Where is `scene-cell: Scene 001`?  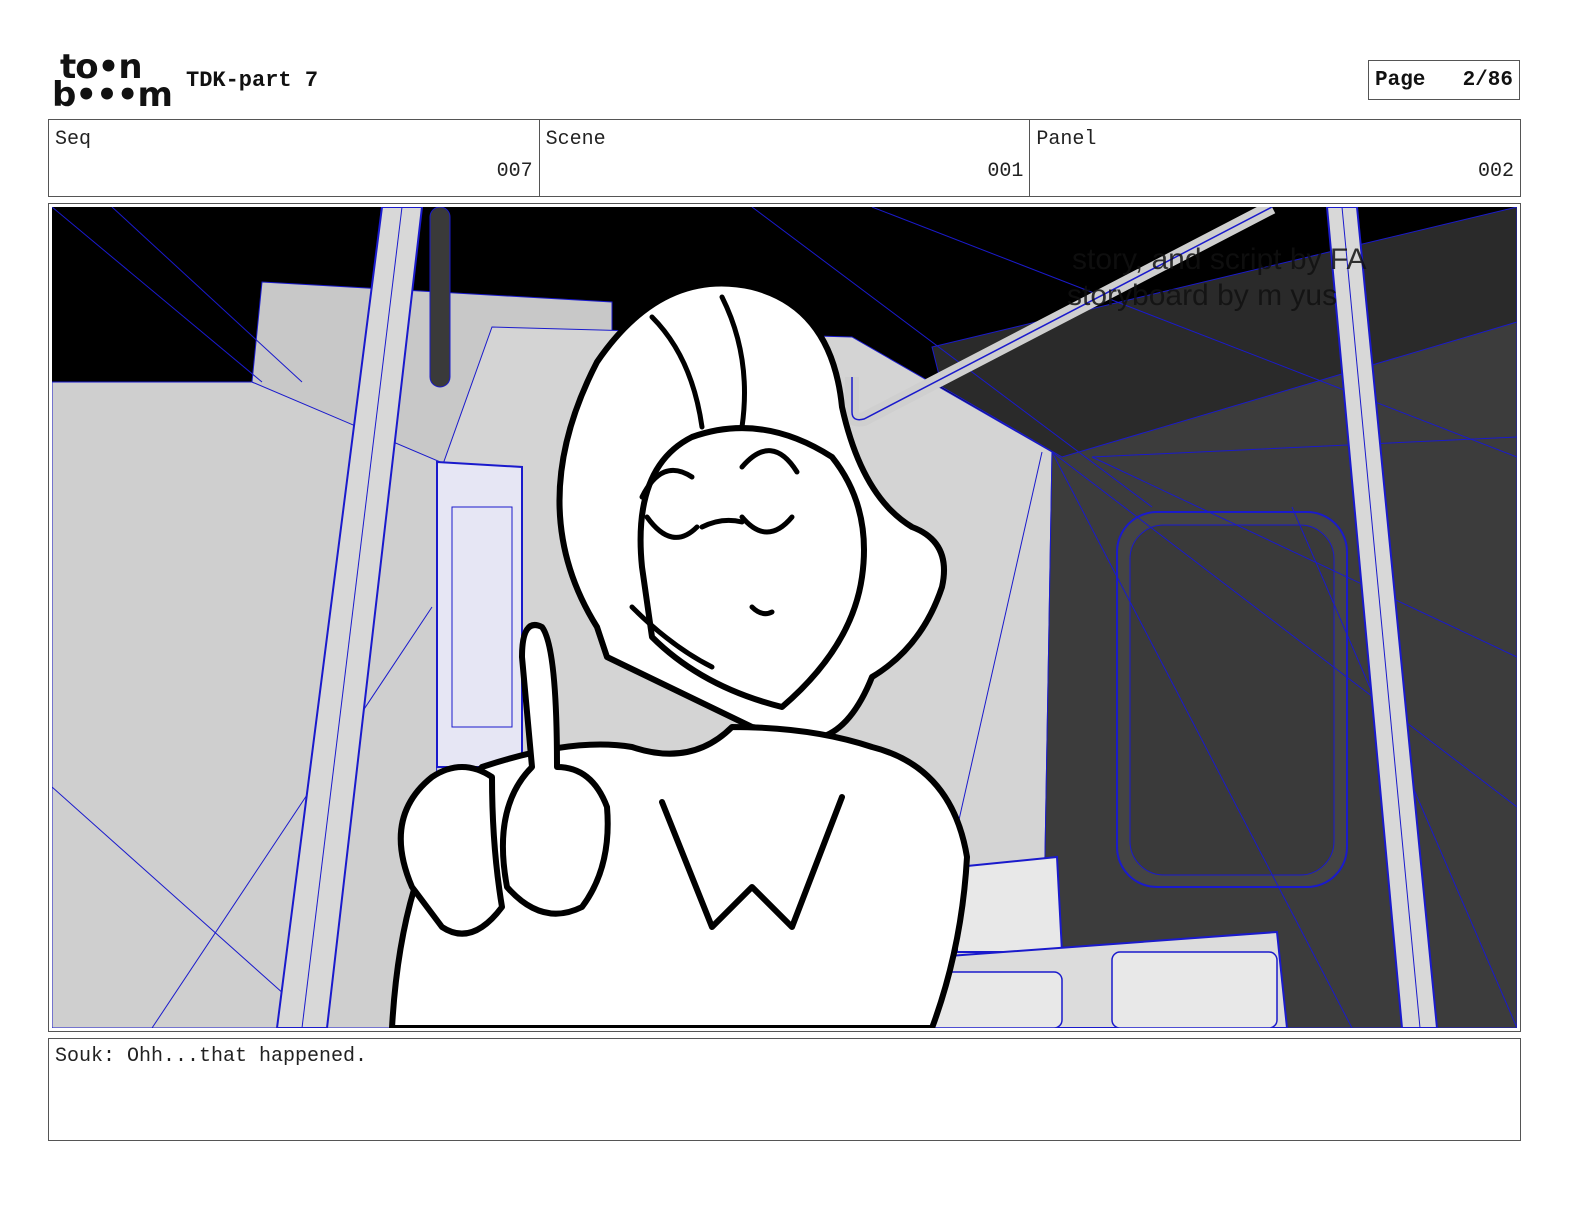
scene-cell: Scene 001 is located at coordinates (785, 158).